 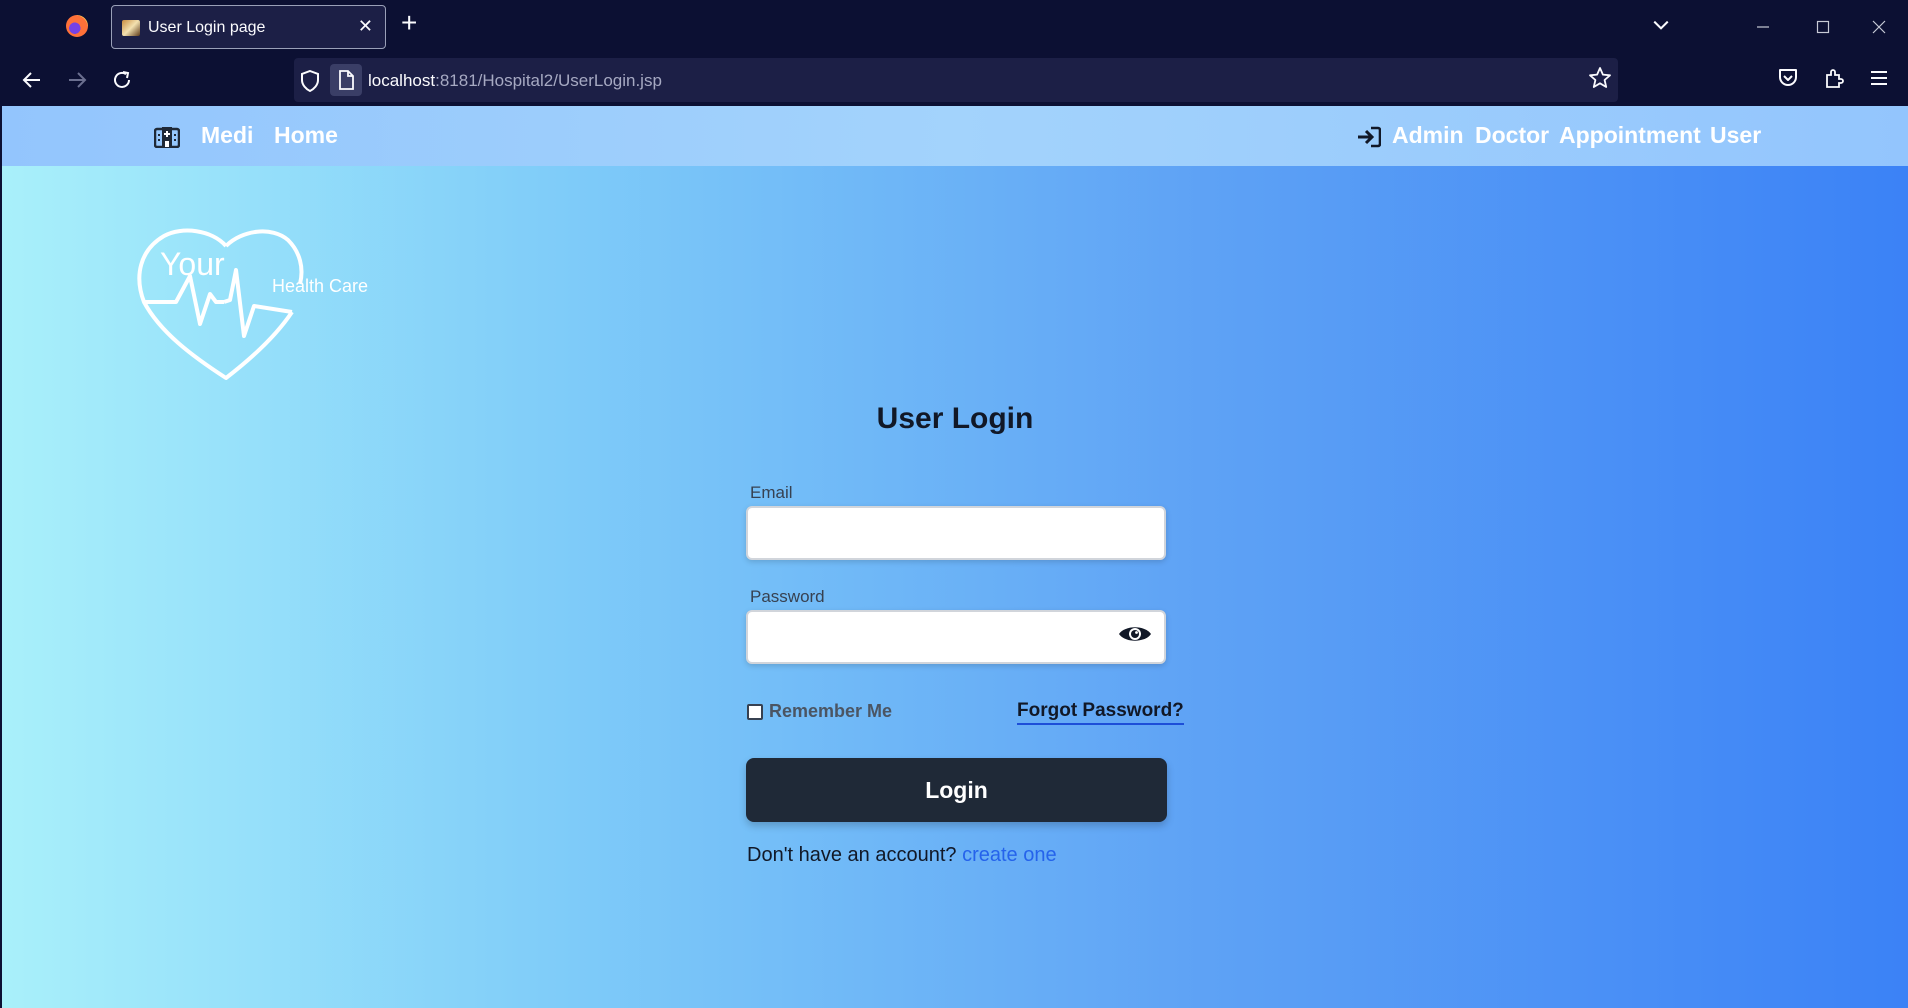 What do you see at coordinates (1630, 135) in the screenshot?
I see `nav-appointment: Appointment` at bounding box center [1630, 135].